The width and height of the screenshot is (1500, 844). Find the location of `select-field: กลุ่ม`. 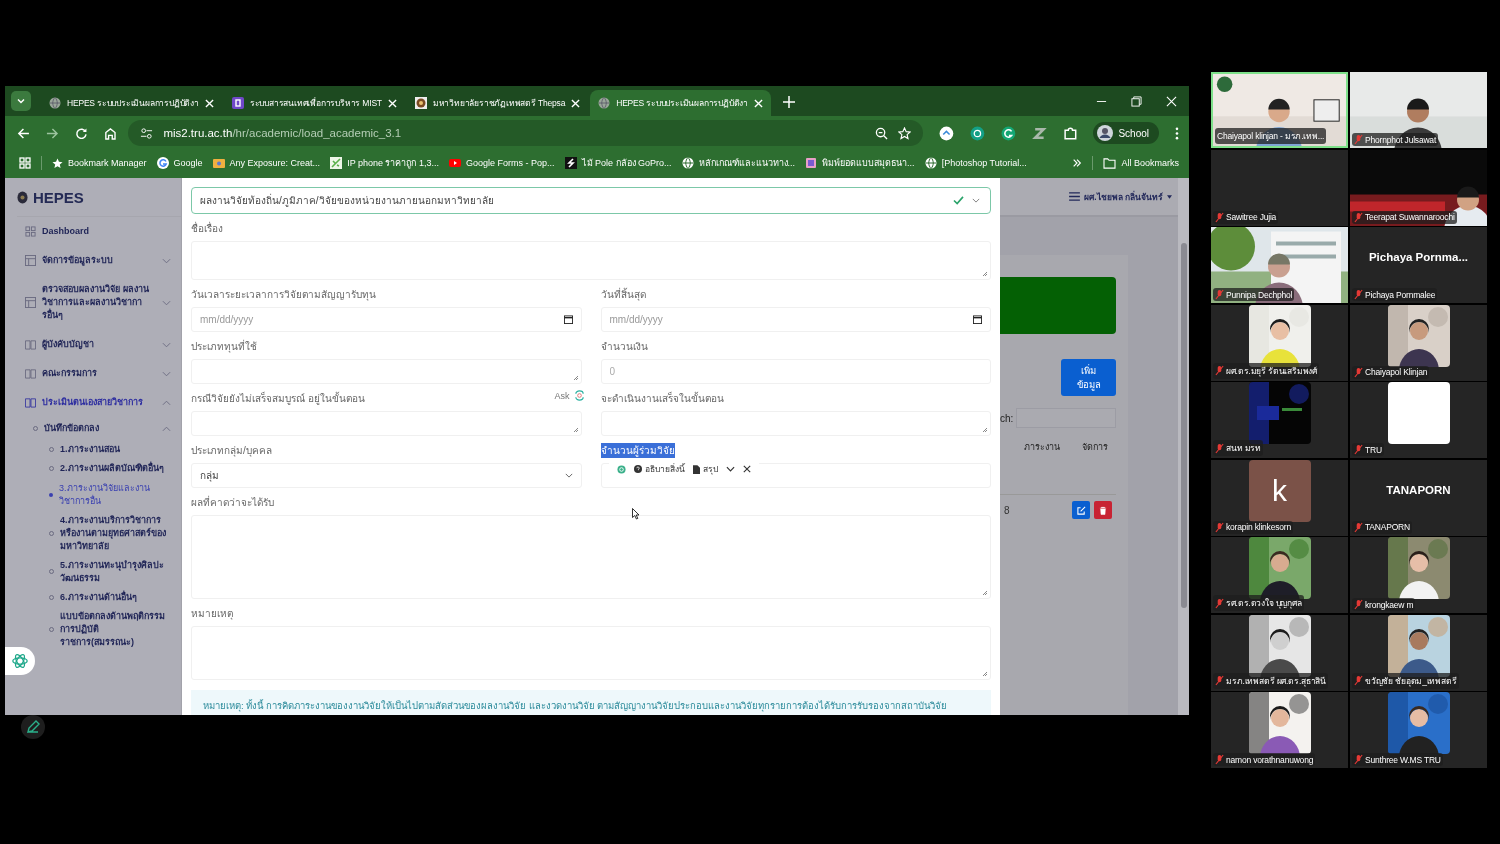

select-field: กลุ่ม is located at coordinates (386, 475).